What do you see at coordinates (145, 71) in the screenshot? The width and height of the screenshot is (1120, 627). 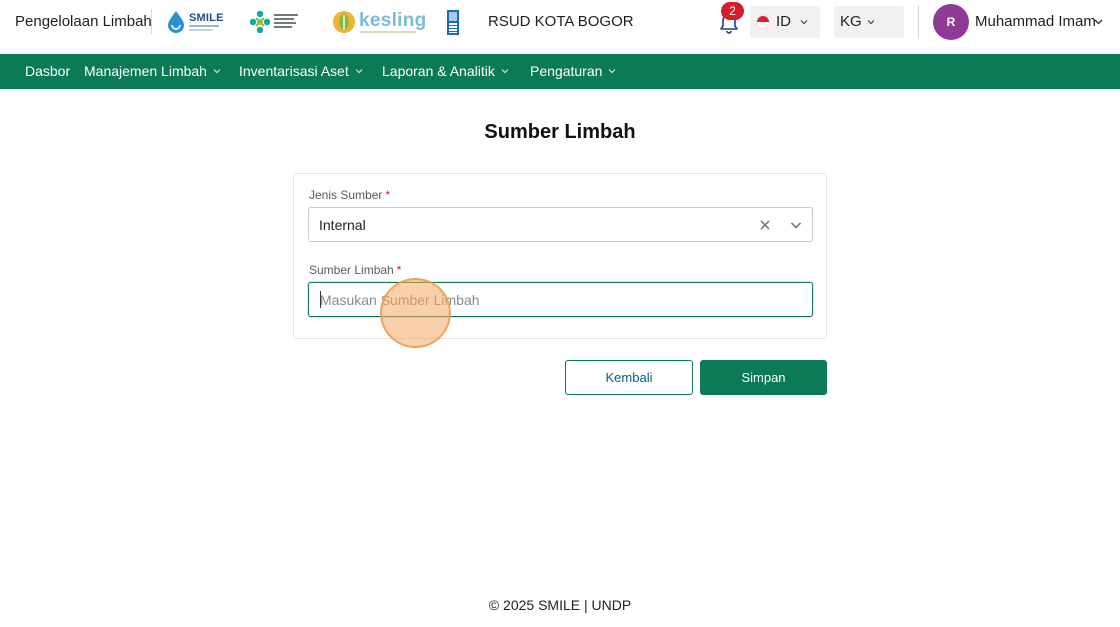 I see `nav-item-label: Manajemen Limbah` at bounding box center [145, 71].